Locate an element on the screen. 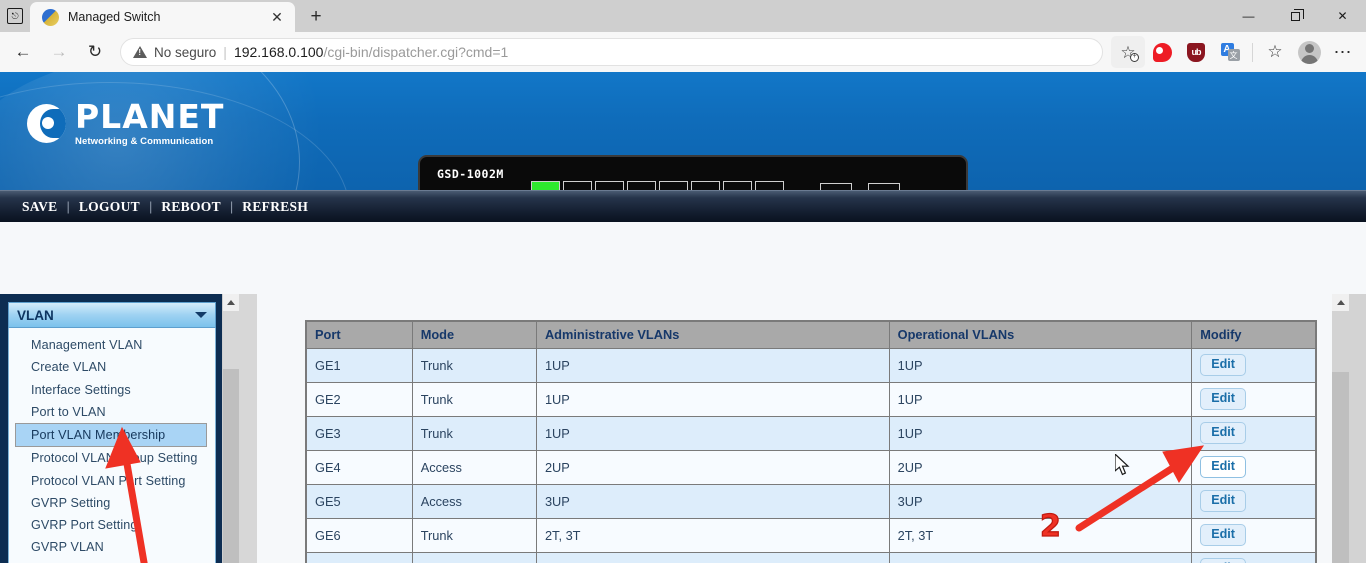  device-model-label: GSD-1002M is located at coordinates (470, 174).